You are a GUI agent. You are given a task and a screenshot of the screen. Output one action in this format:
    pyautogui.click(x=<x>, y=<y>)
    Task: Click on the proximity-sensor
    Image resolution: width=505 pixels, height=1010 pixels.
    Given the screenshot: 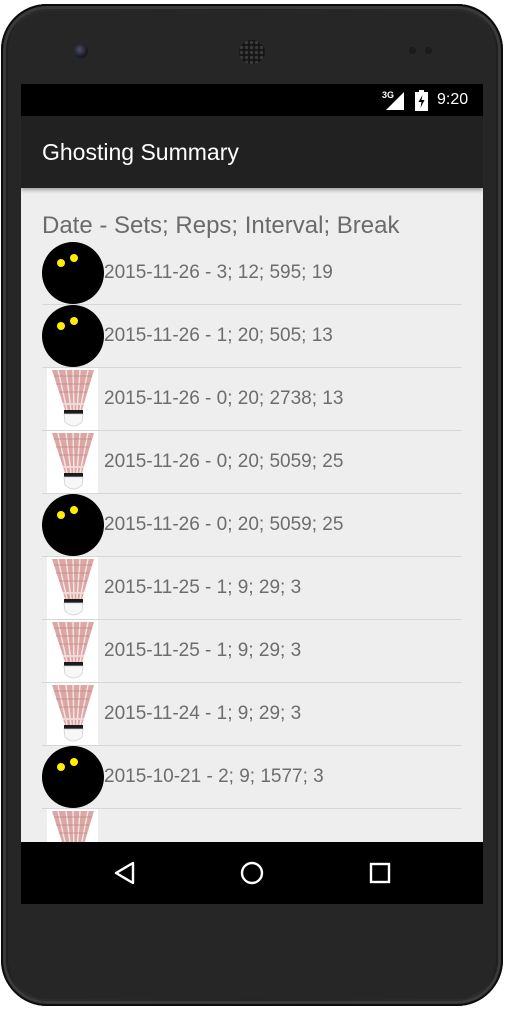 What is the action you would take?
    pyautogui.click(x=412, y=50)
    